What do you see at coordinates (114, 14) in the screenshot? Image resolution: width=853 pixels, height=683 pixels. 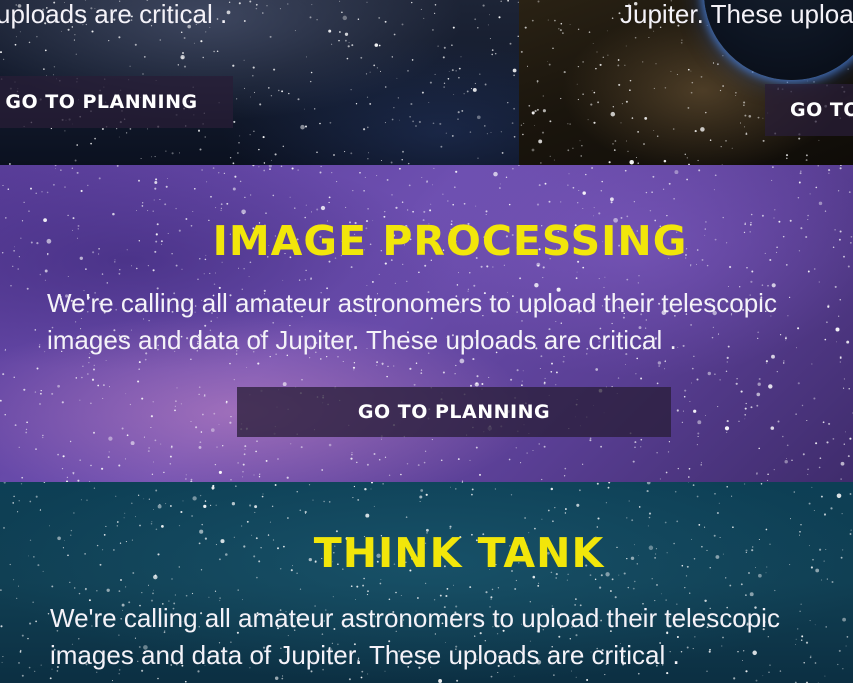 I see `card-description: uploads are critical .` at bounding box center [114, 14].